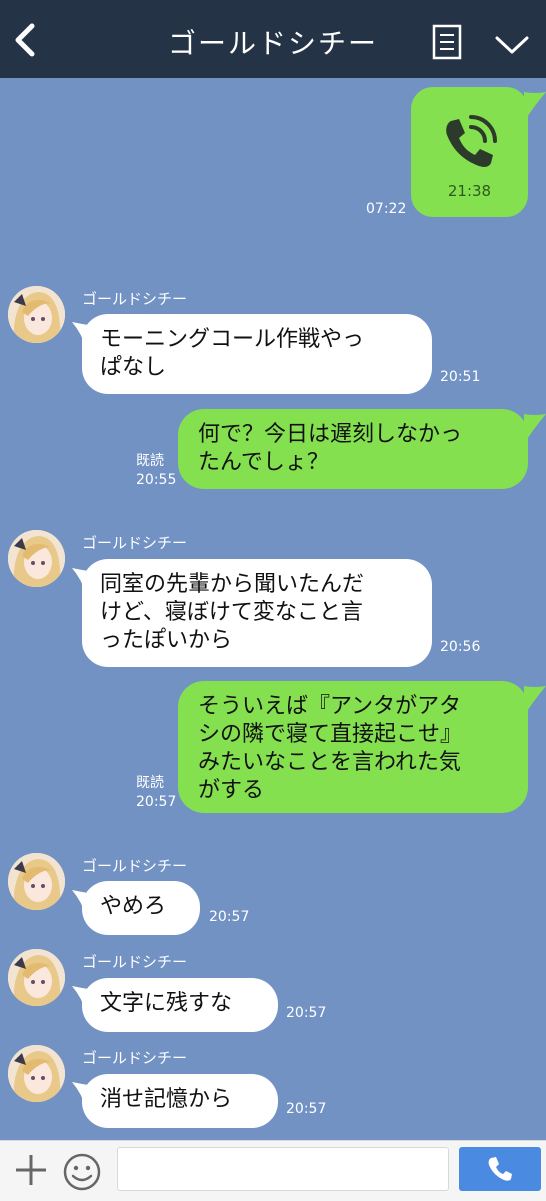 Image resolution: width=546 pixels, height=1201 pixels. What do you see at coordinates (133, 906) in the screenshot?
I see `message-line: やめろ` at bounding box center [133, 906].